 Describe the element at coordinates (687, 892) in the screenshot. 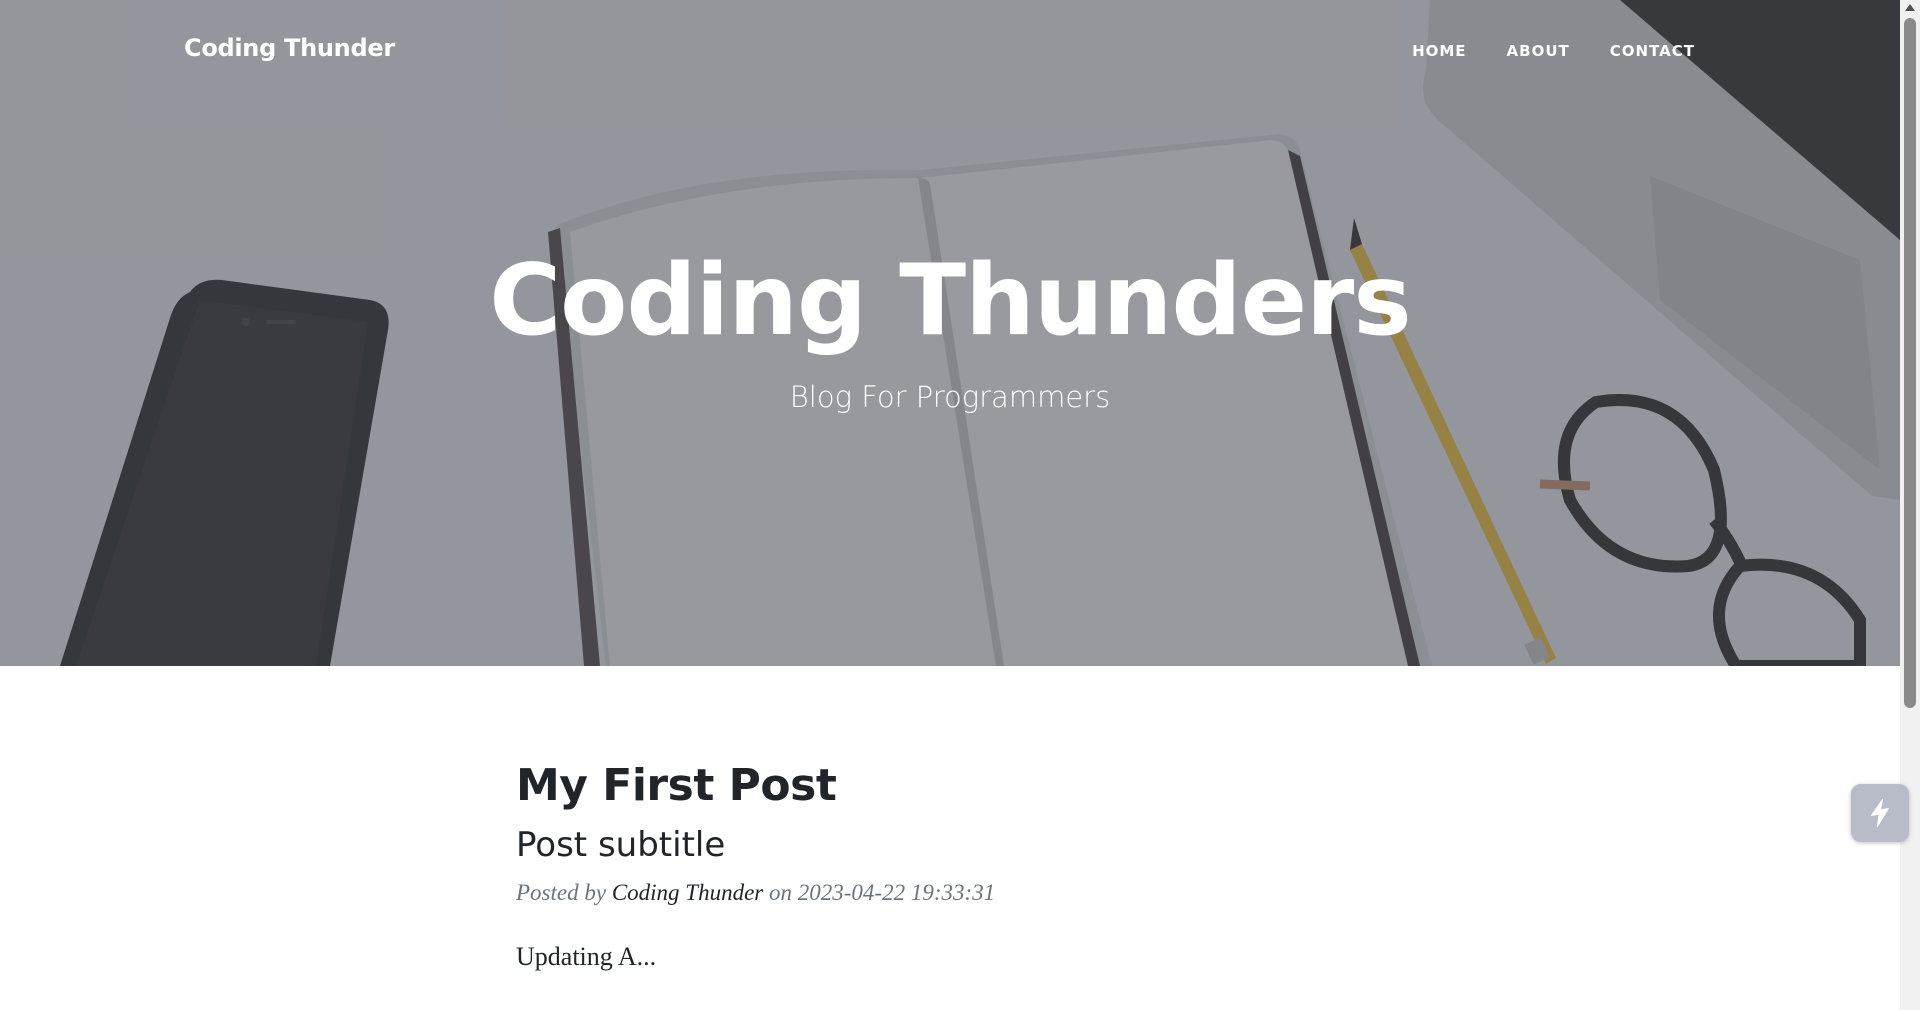

I see `post-author-link: Coding Thunder` at that location.